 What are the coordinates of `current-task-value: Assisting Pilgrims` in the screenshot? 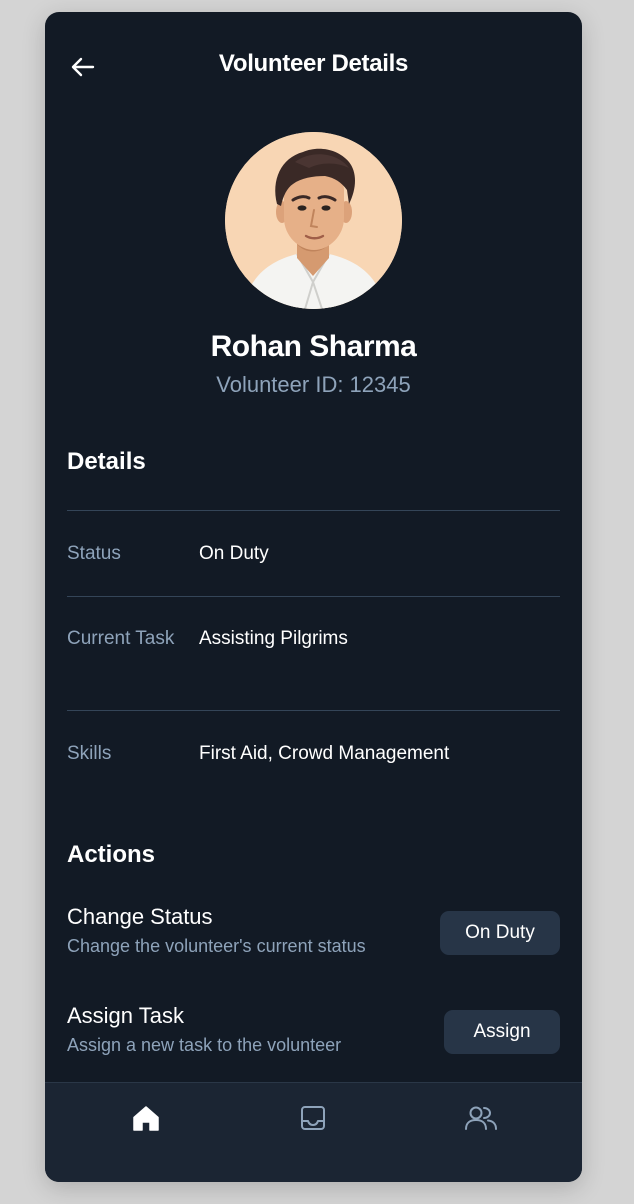 It's located at (273, 638).